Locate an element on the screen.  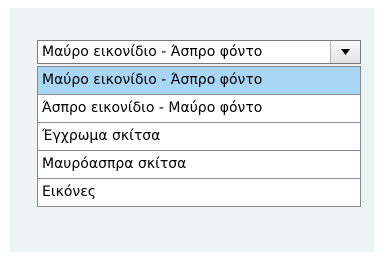
dropdown-toggle-button is located at coordinates (345, 52).